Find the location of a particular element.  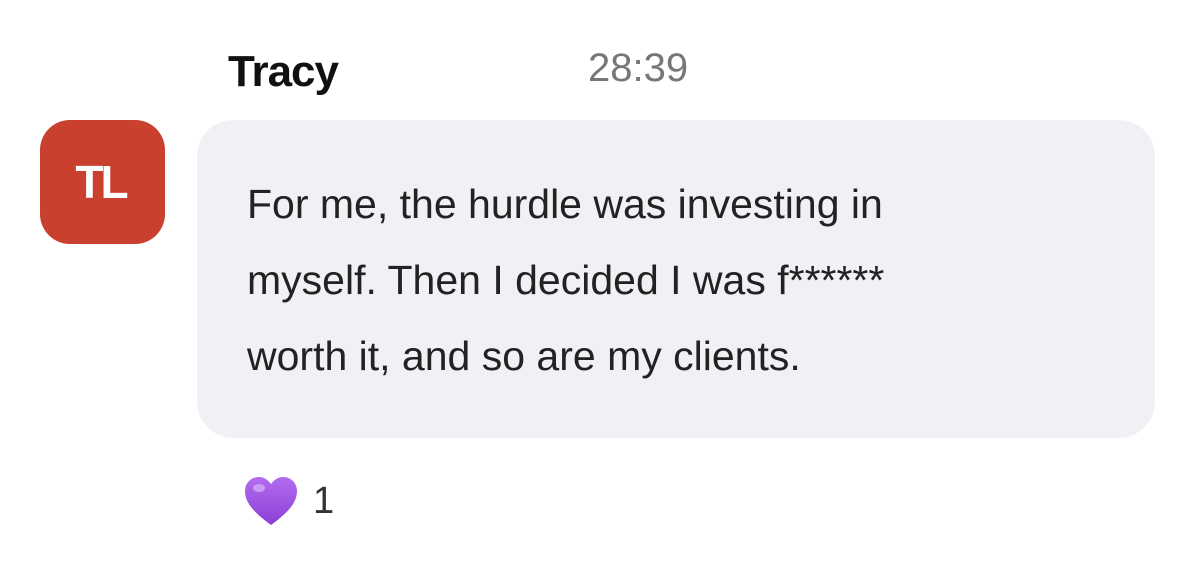

reaction-heart: 1 is located at coordinates (288, 501).